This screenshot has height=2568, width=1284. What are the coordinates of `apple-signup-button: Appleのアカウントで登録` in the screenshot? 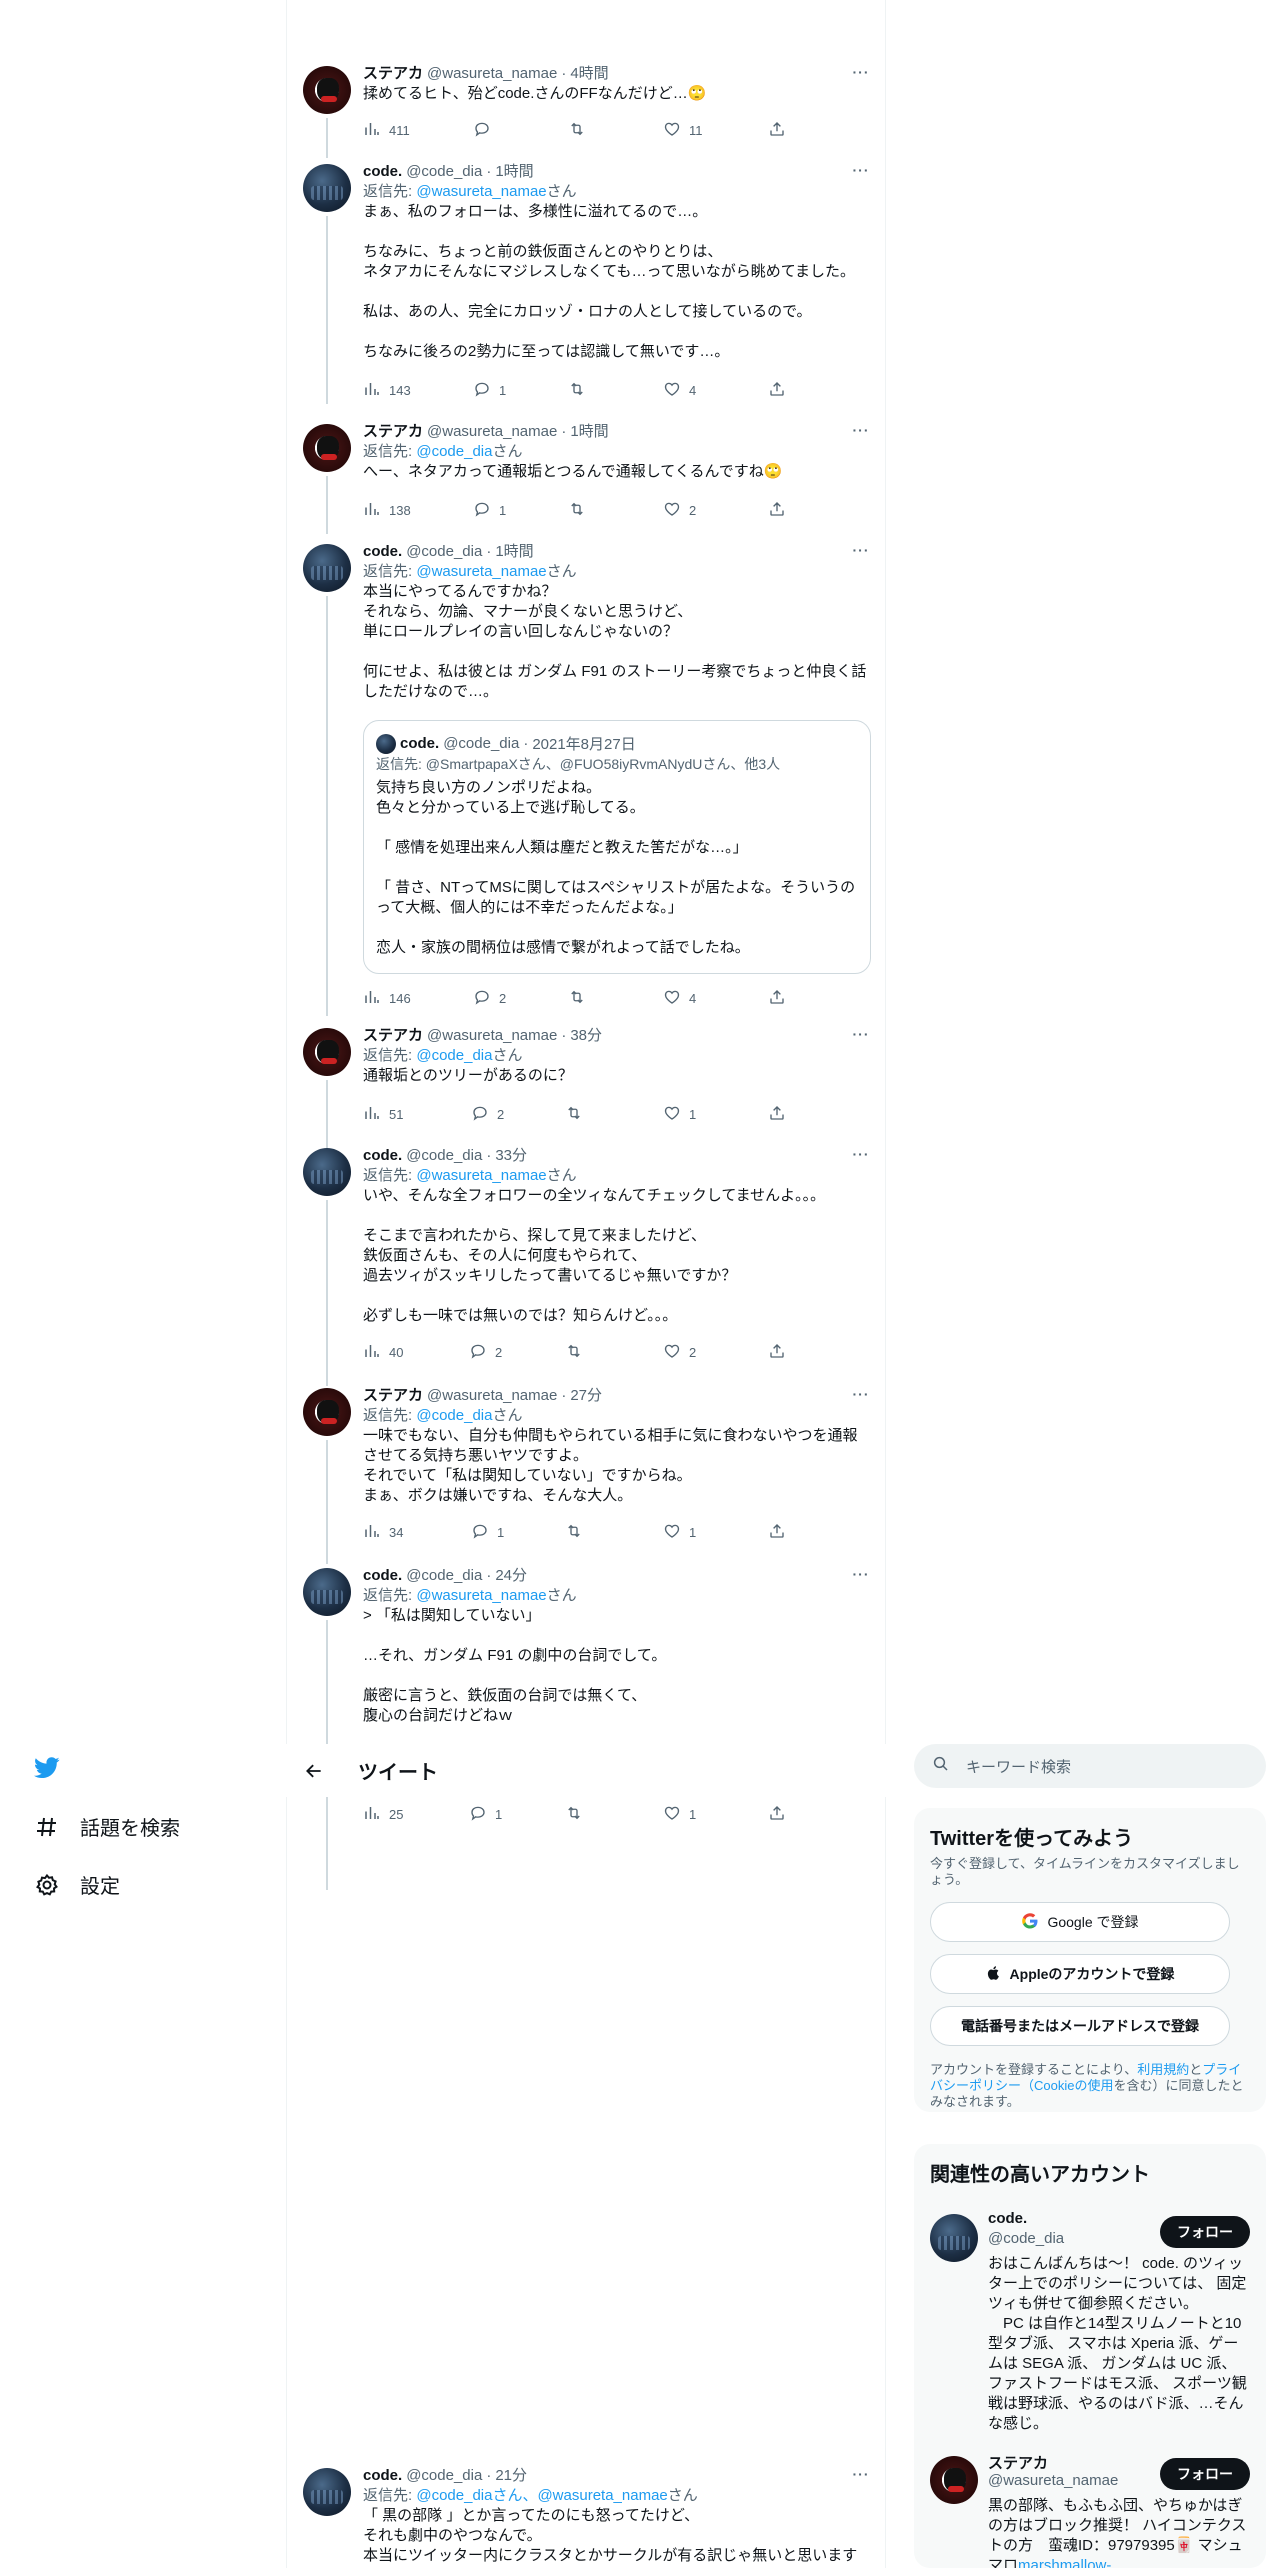 It's located at (1080, 1974).